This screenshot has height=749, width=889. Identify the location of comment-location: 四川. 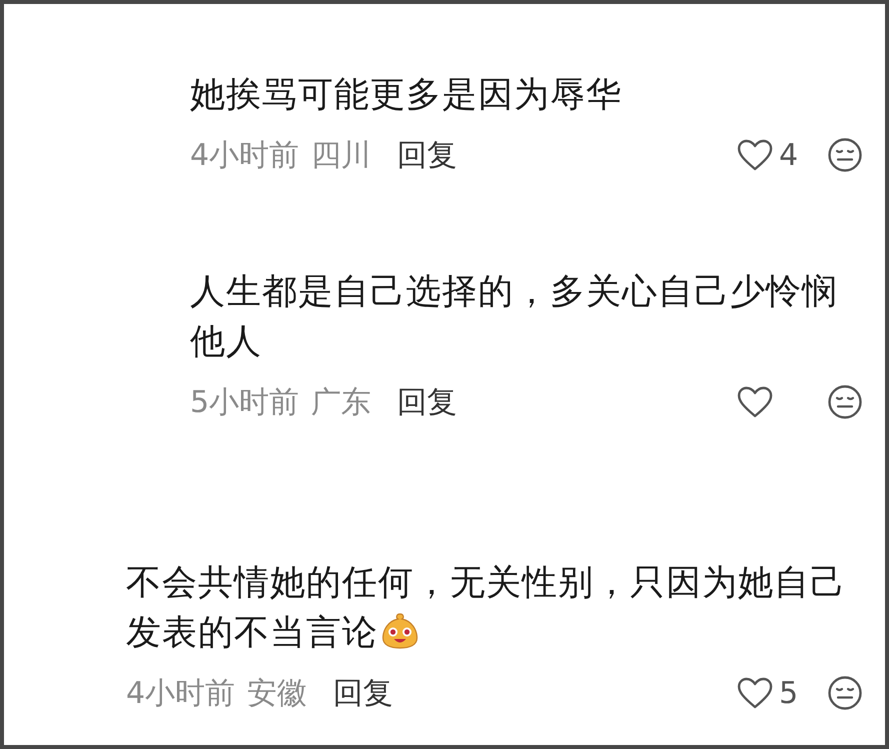
(341, 155).